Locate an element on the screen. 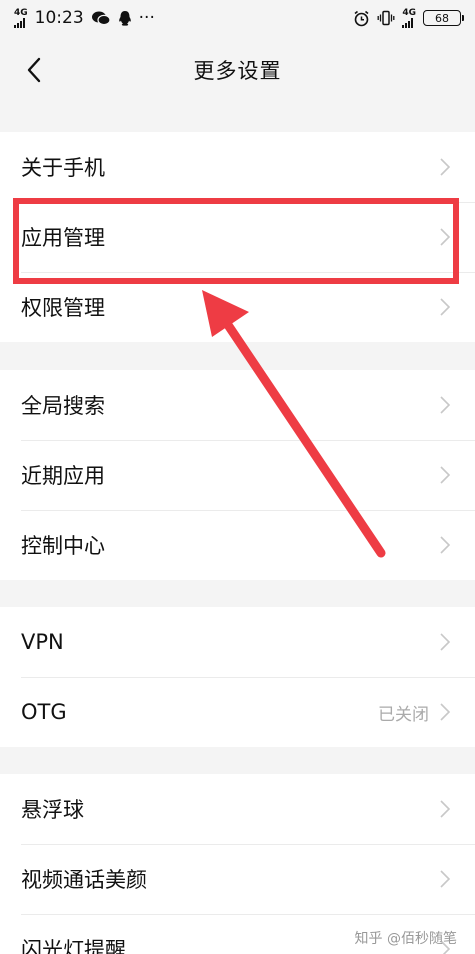 The height and width of the screenshot is (954, 475). watermark: 知乎 @佰秒随笔 is located at coordinates (405, 939).